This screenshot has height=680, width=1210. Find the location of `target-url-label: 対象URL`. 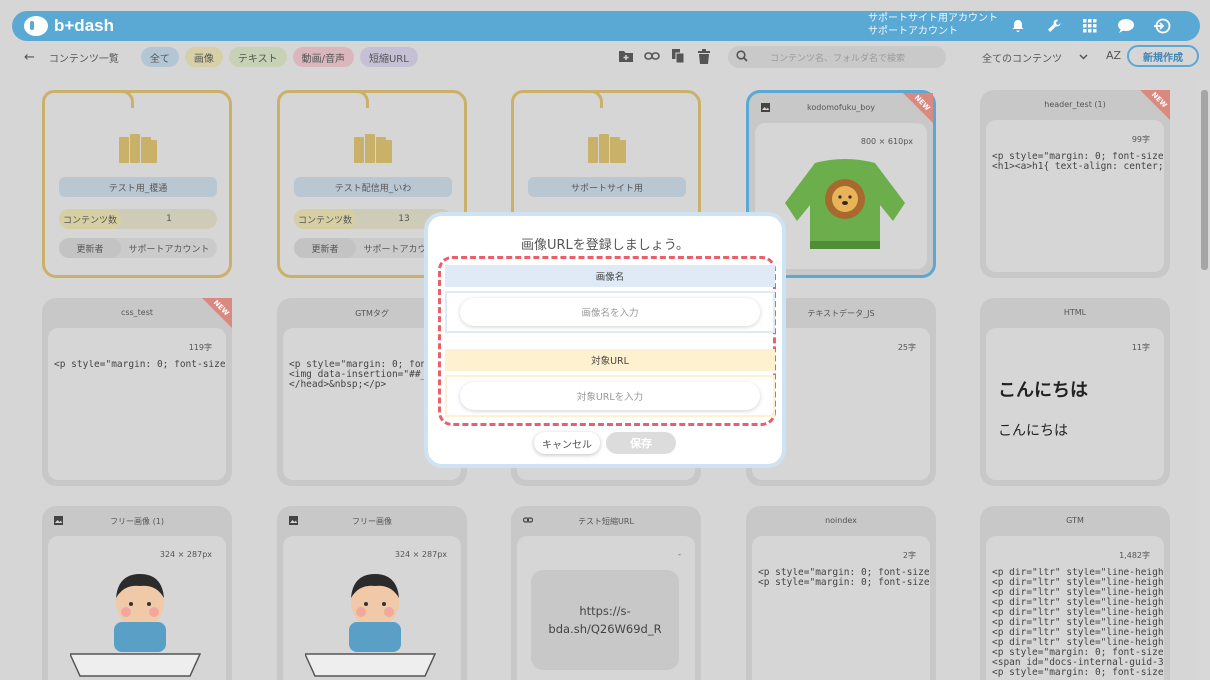

target-url-label: 対象URL is located at coordinates (610, 360).